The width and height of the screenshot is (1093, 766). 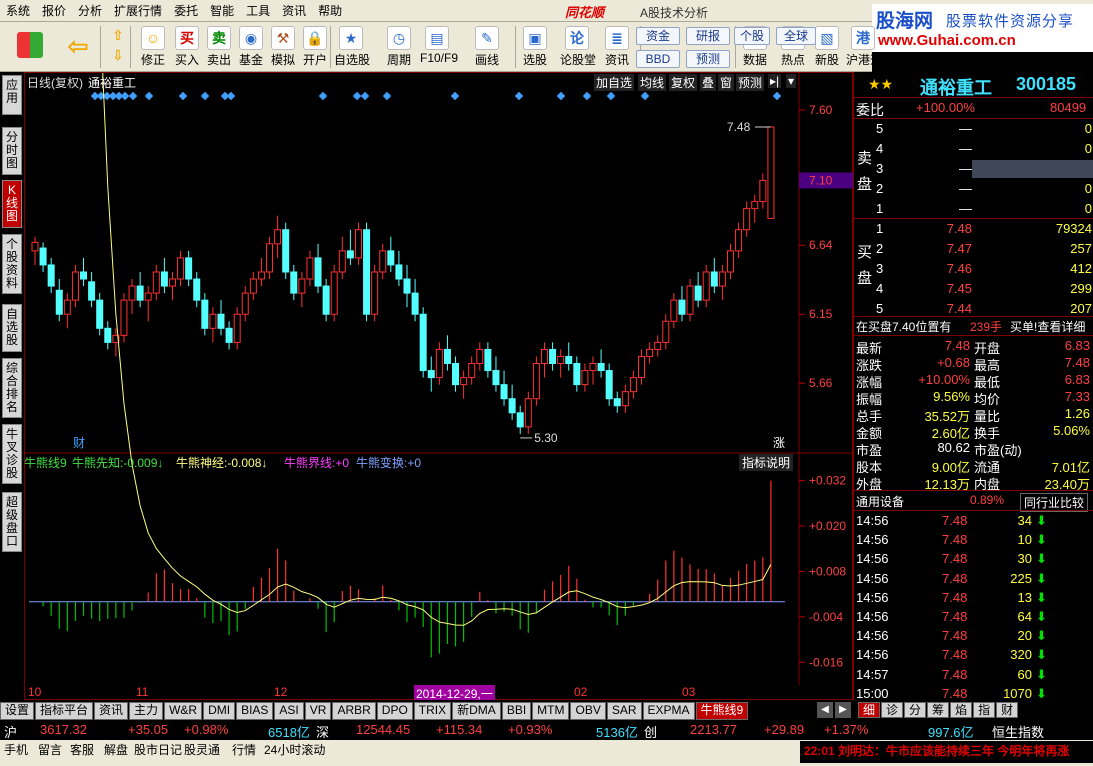 I want to click on limit-up-marker: 涨, so click(x=779, y=442).